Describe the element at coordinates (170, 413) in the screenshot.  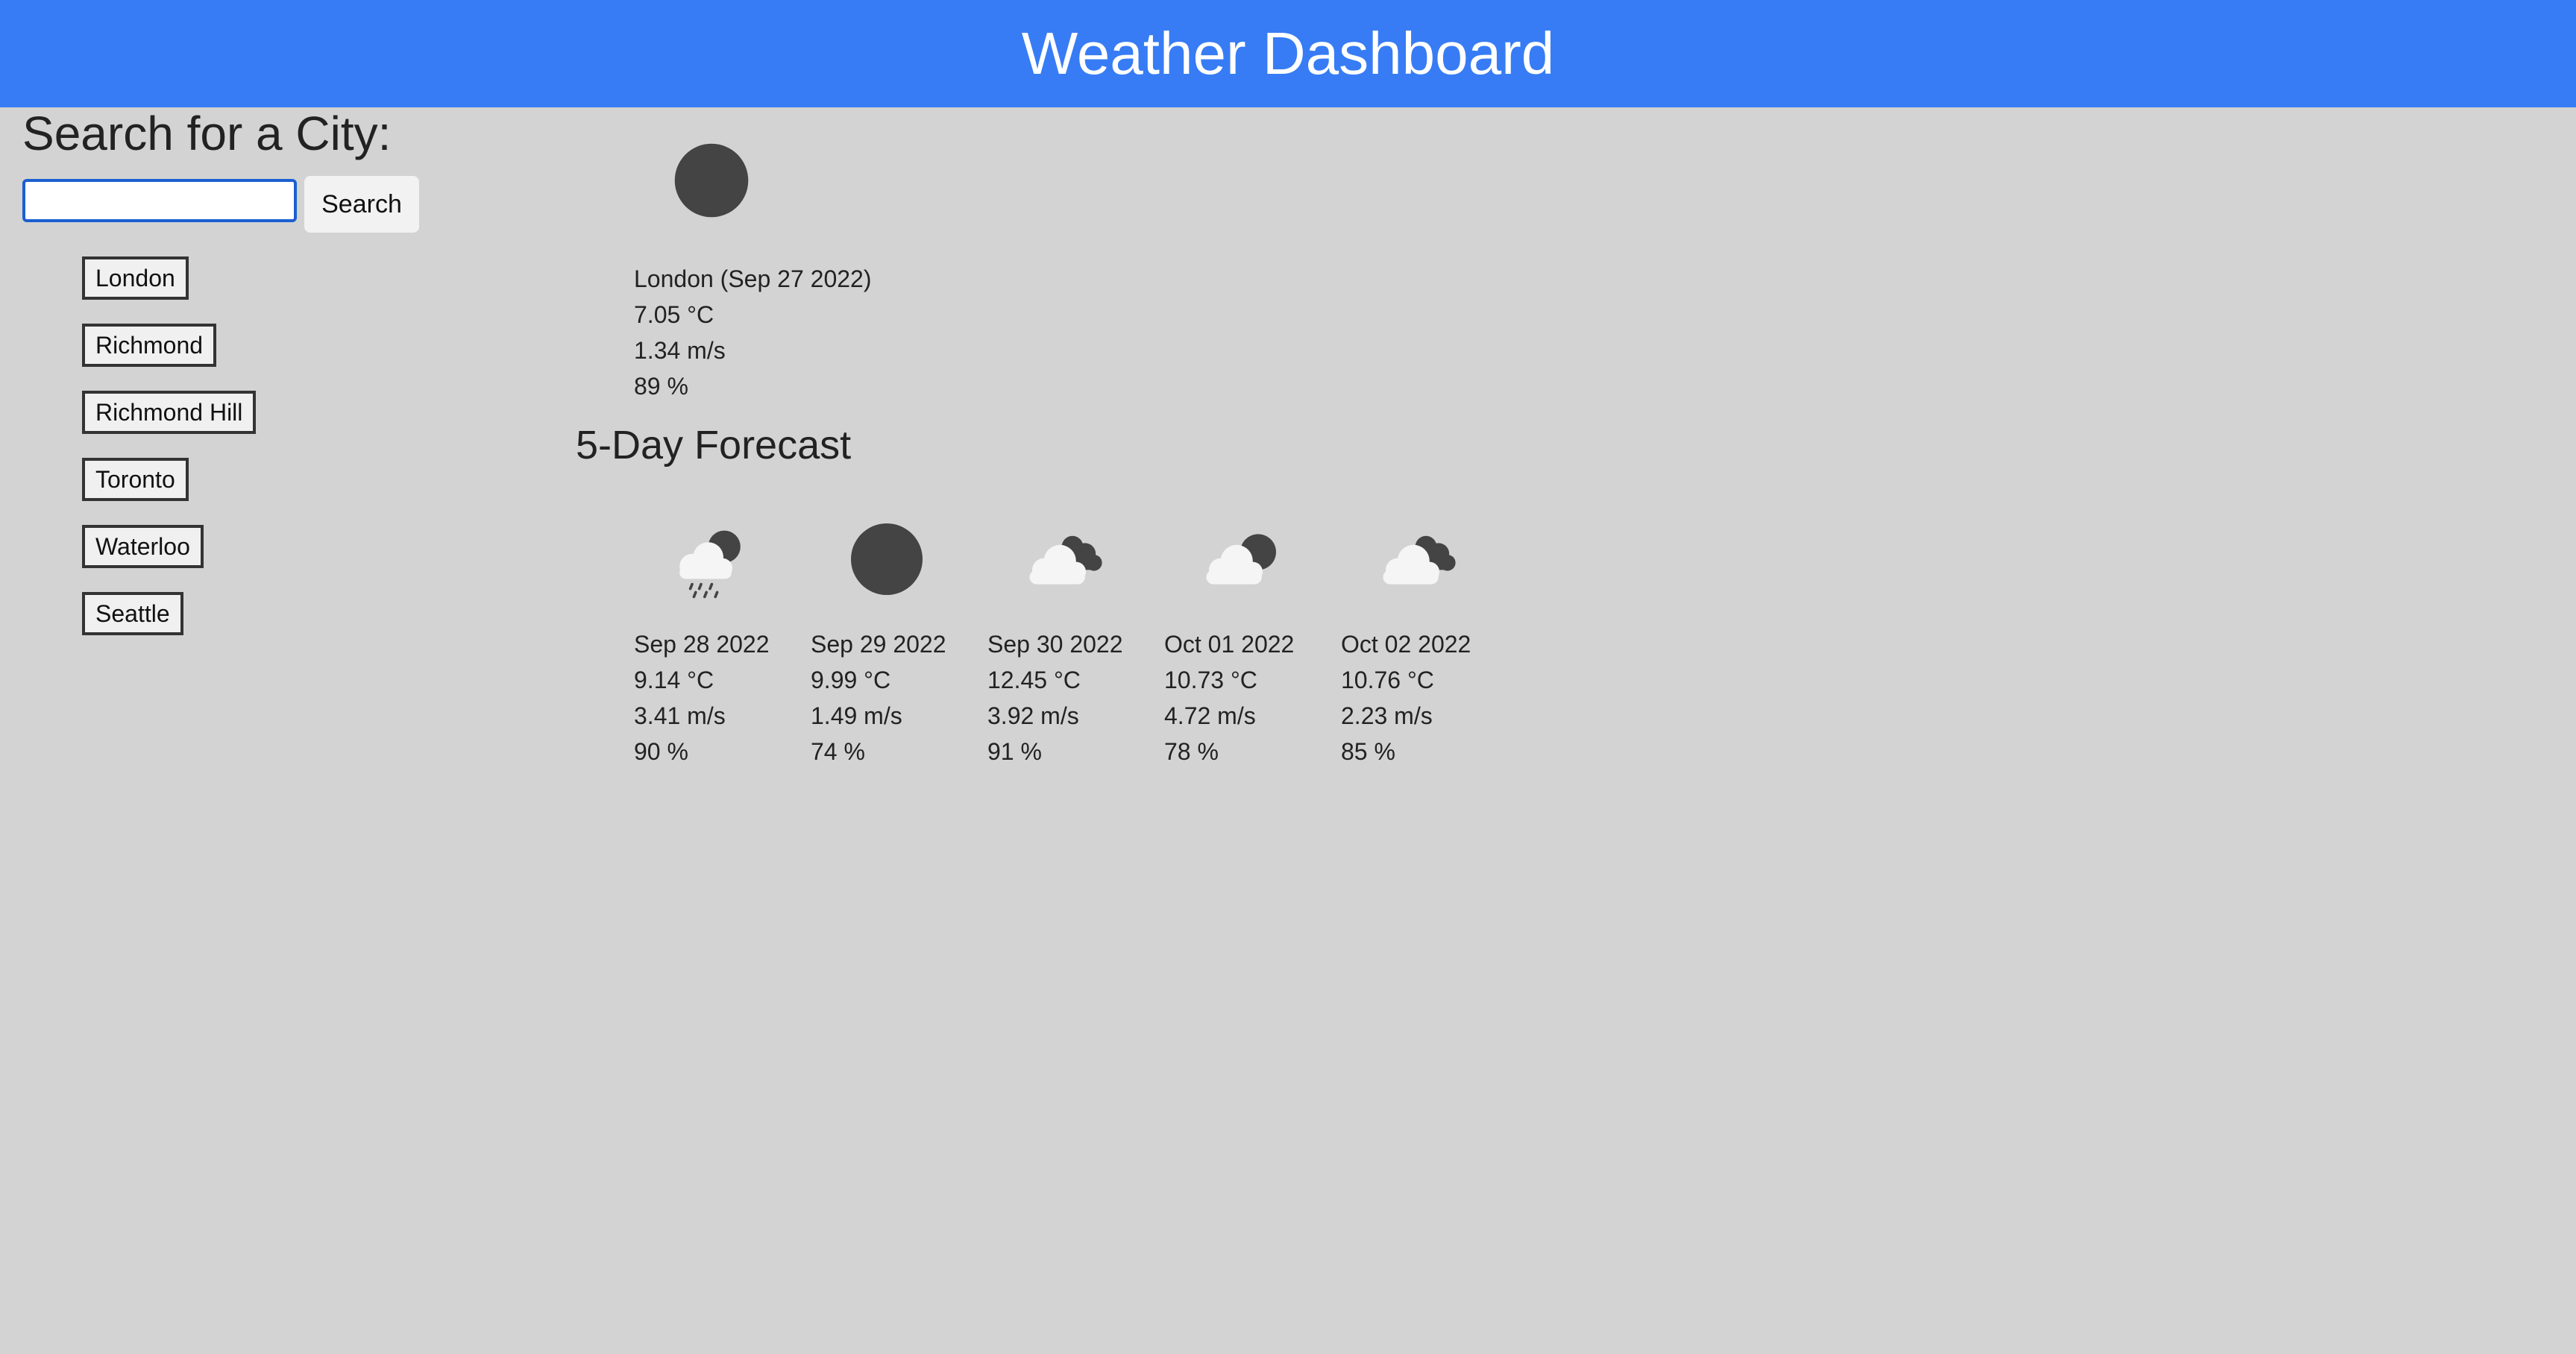
I see `history-city-button: Richmond Hill` at that location.